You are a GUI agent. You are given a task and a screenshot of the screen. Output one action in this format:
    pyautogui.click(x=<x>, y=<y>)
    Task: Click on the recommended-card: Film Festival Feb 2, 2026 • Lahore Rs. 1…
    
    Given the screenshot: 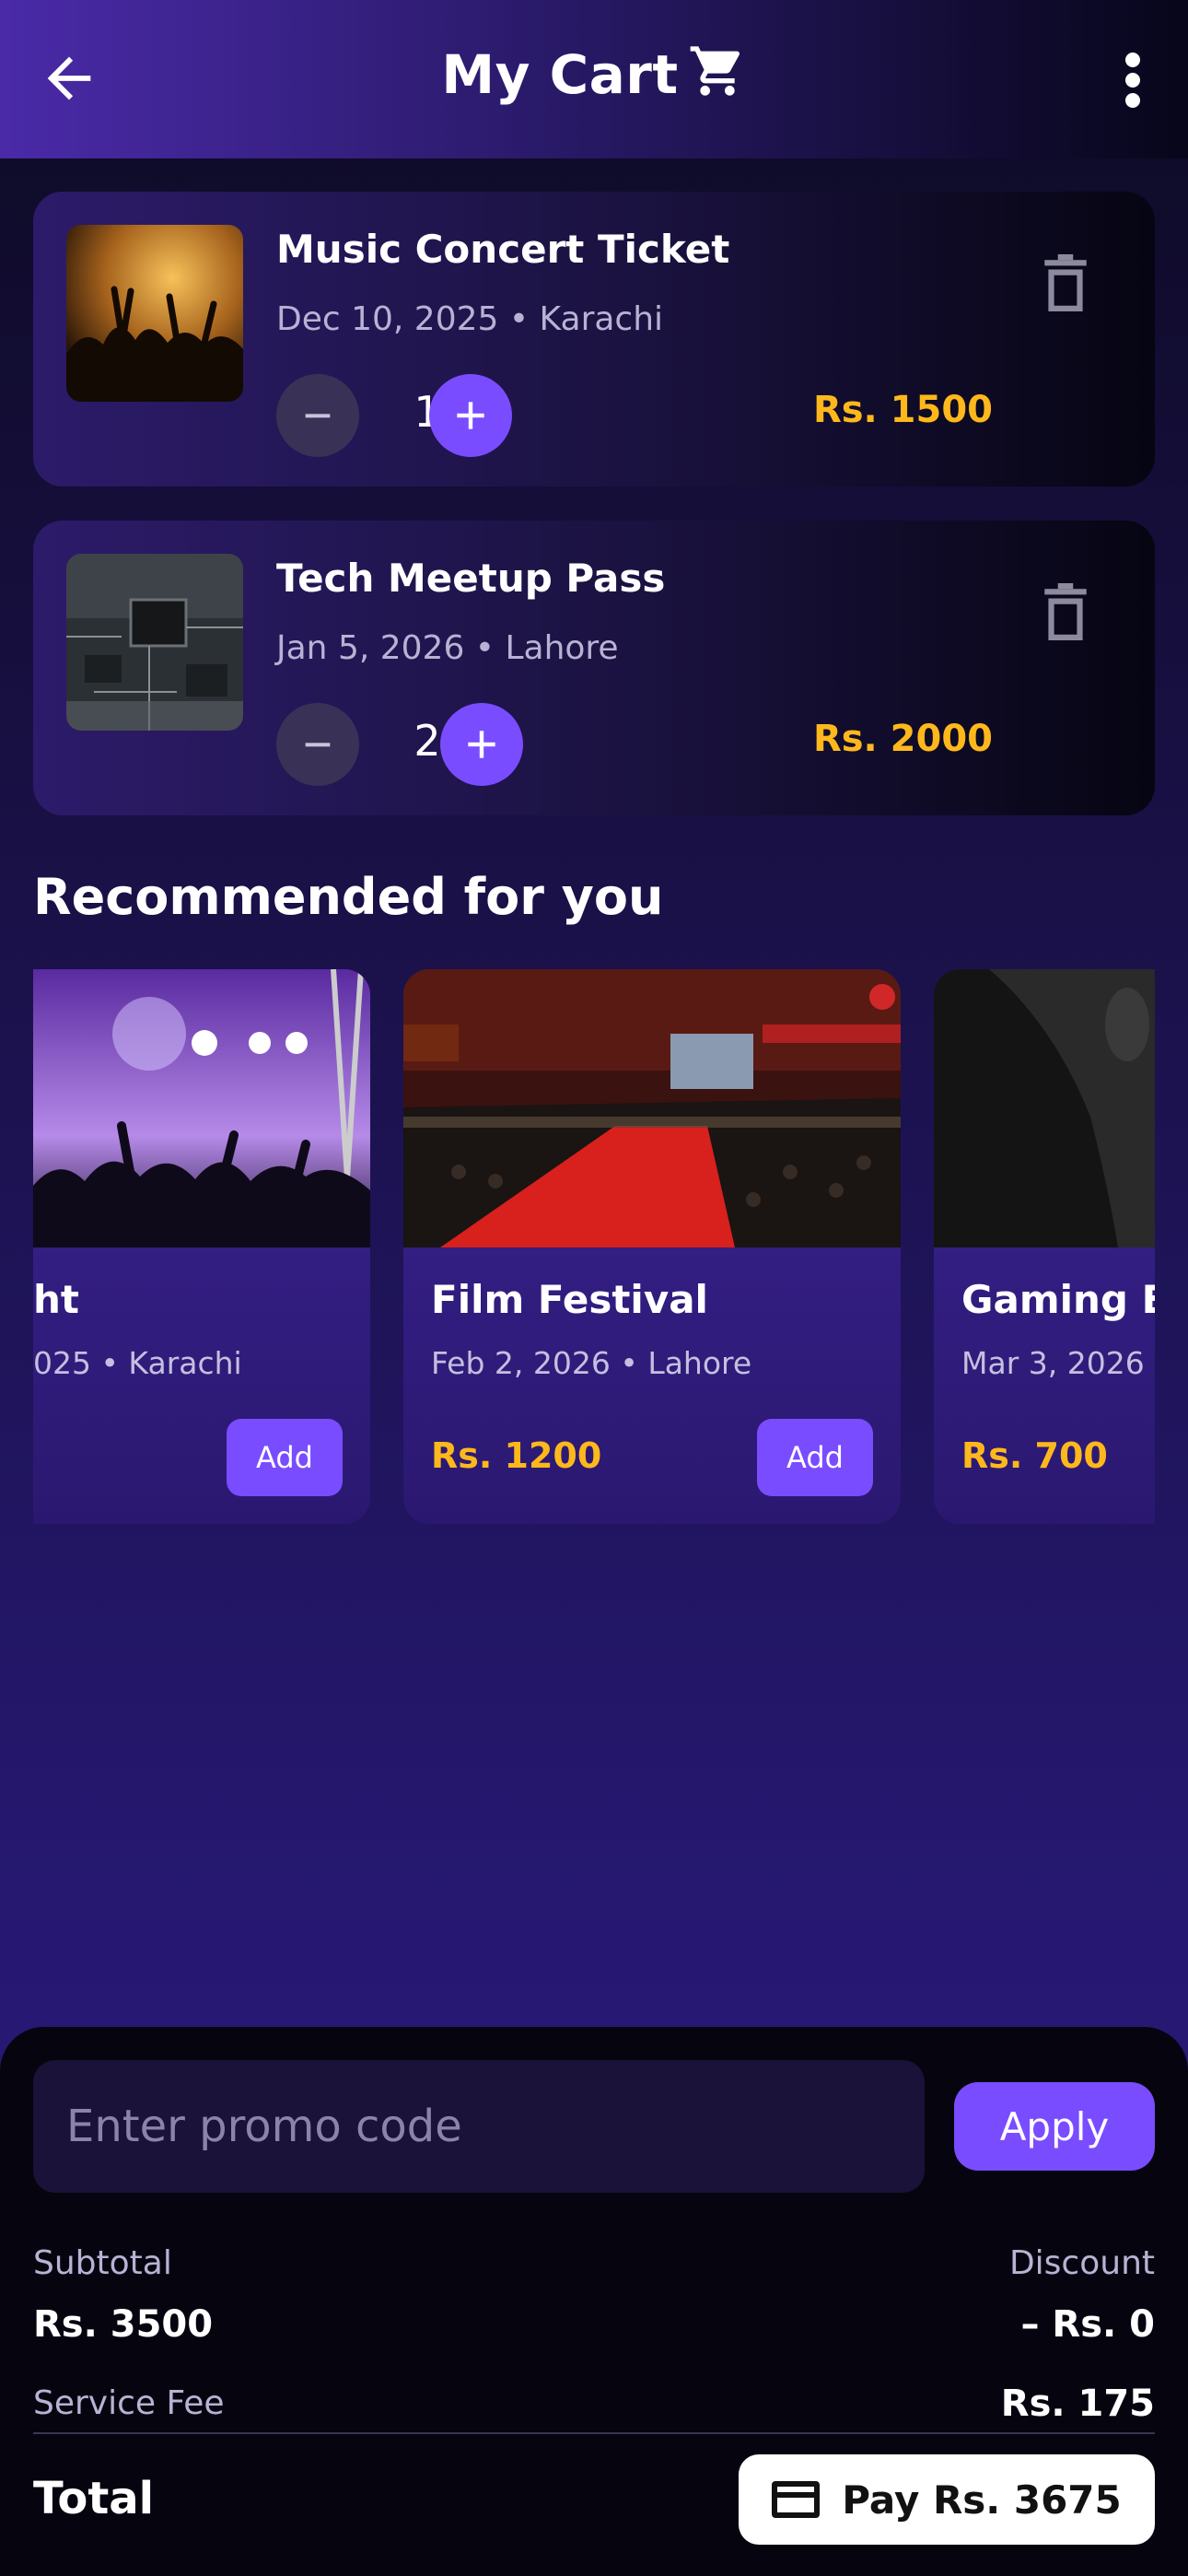 What is the action you would take?
    pyautogui.click(x=652, y=1246)
    